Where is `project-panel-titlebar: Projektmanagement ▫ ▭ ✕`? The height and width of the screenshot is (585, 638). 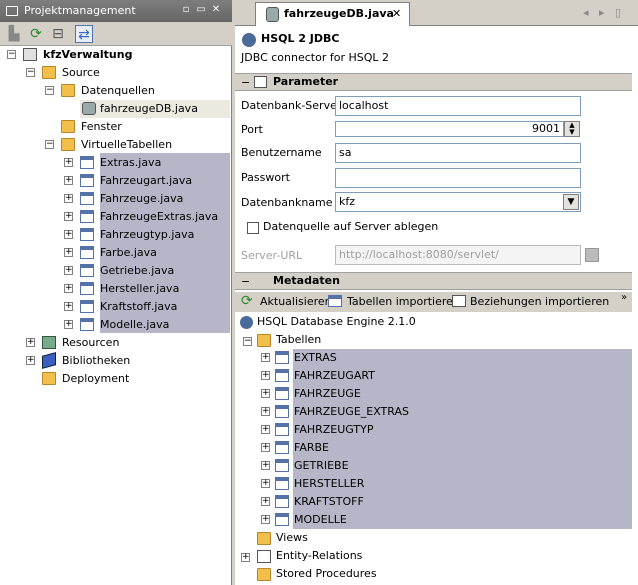 project-panel-titlebar: Projektmanagement ▫ ▭ ✕ is located at coordinates (116, 11).